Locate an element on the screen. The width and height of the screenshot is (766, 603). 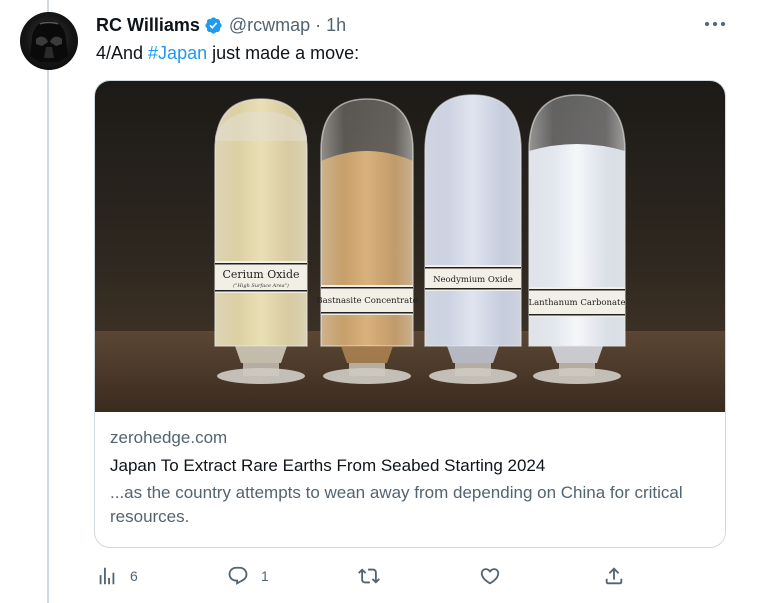
views-button: 6 is located at coordinates (117, 576).